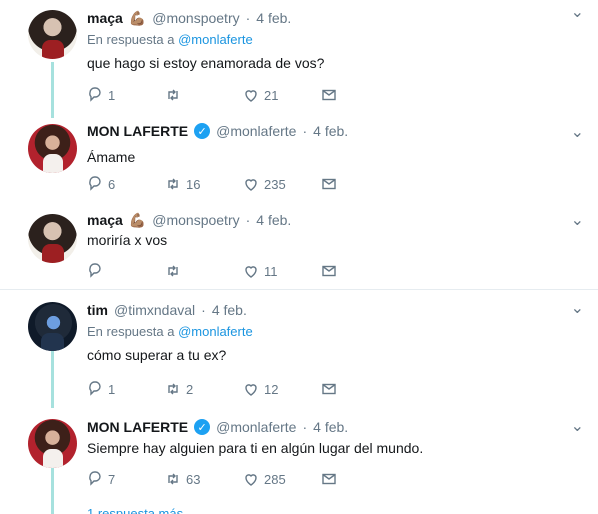 This screenshot has height=514, width=598. What do you see at coordinates (112, 479) in the screenshot?
I see `reply-count: 7` at bounding box center [112, 479].